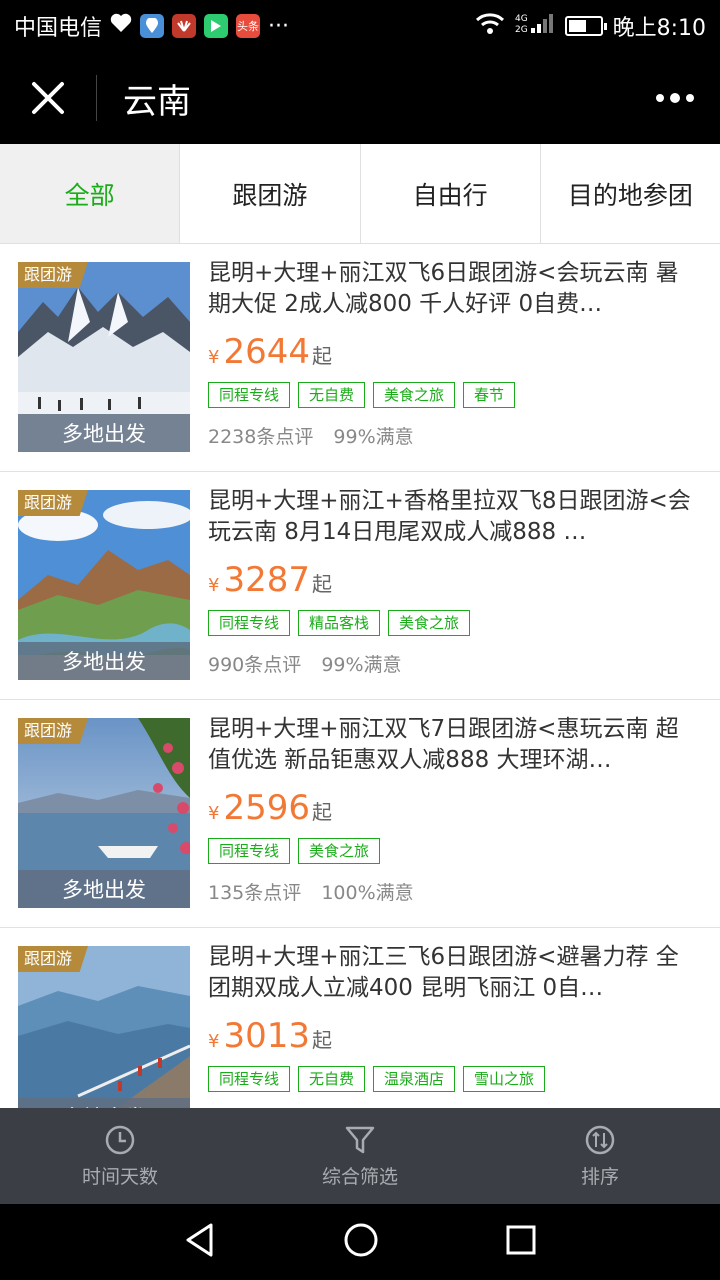 The image size is (720, 1280). I want to click on back-triangle-icon, so click(199, 1240).